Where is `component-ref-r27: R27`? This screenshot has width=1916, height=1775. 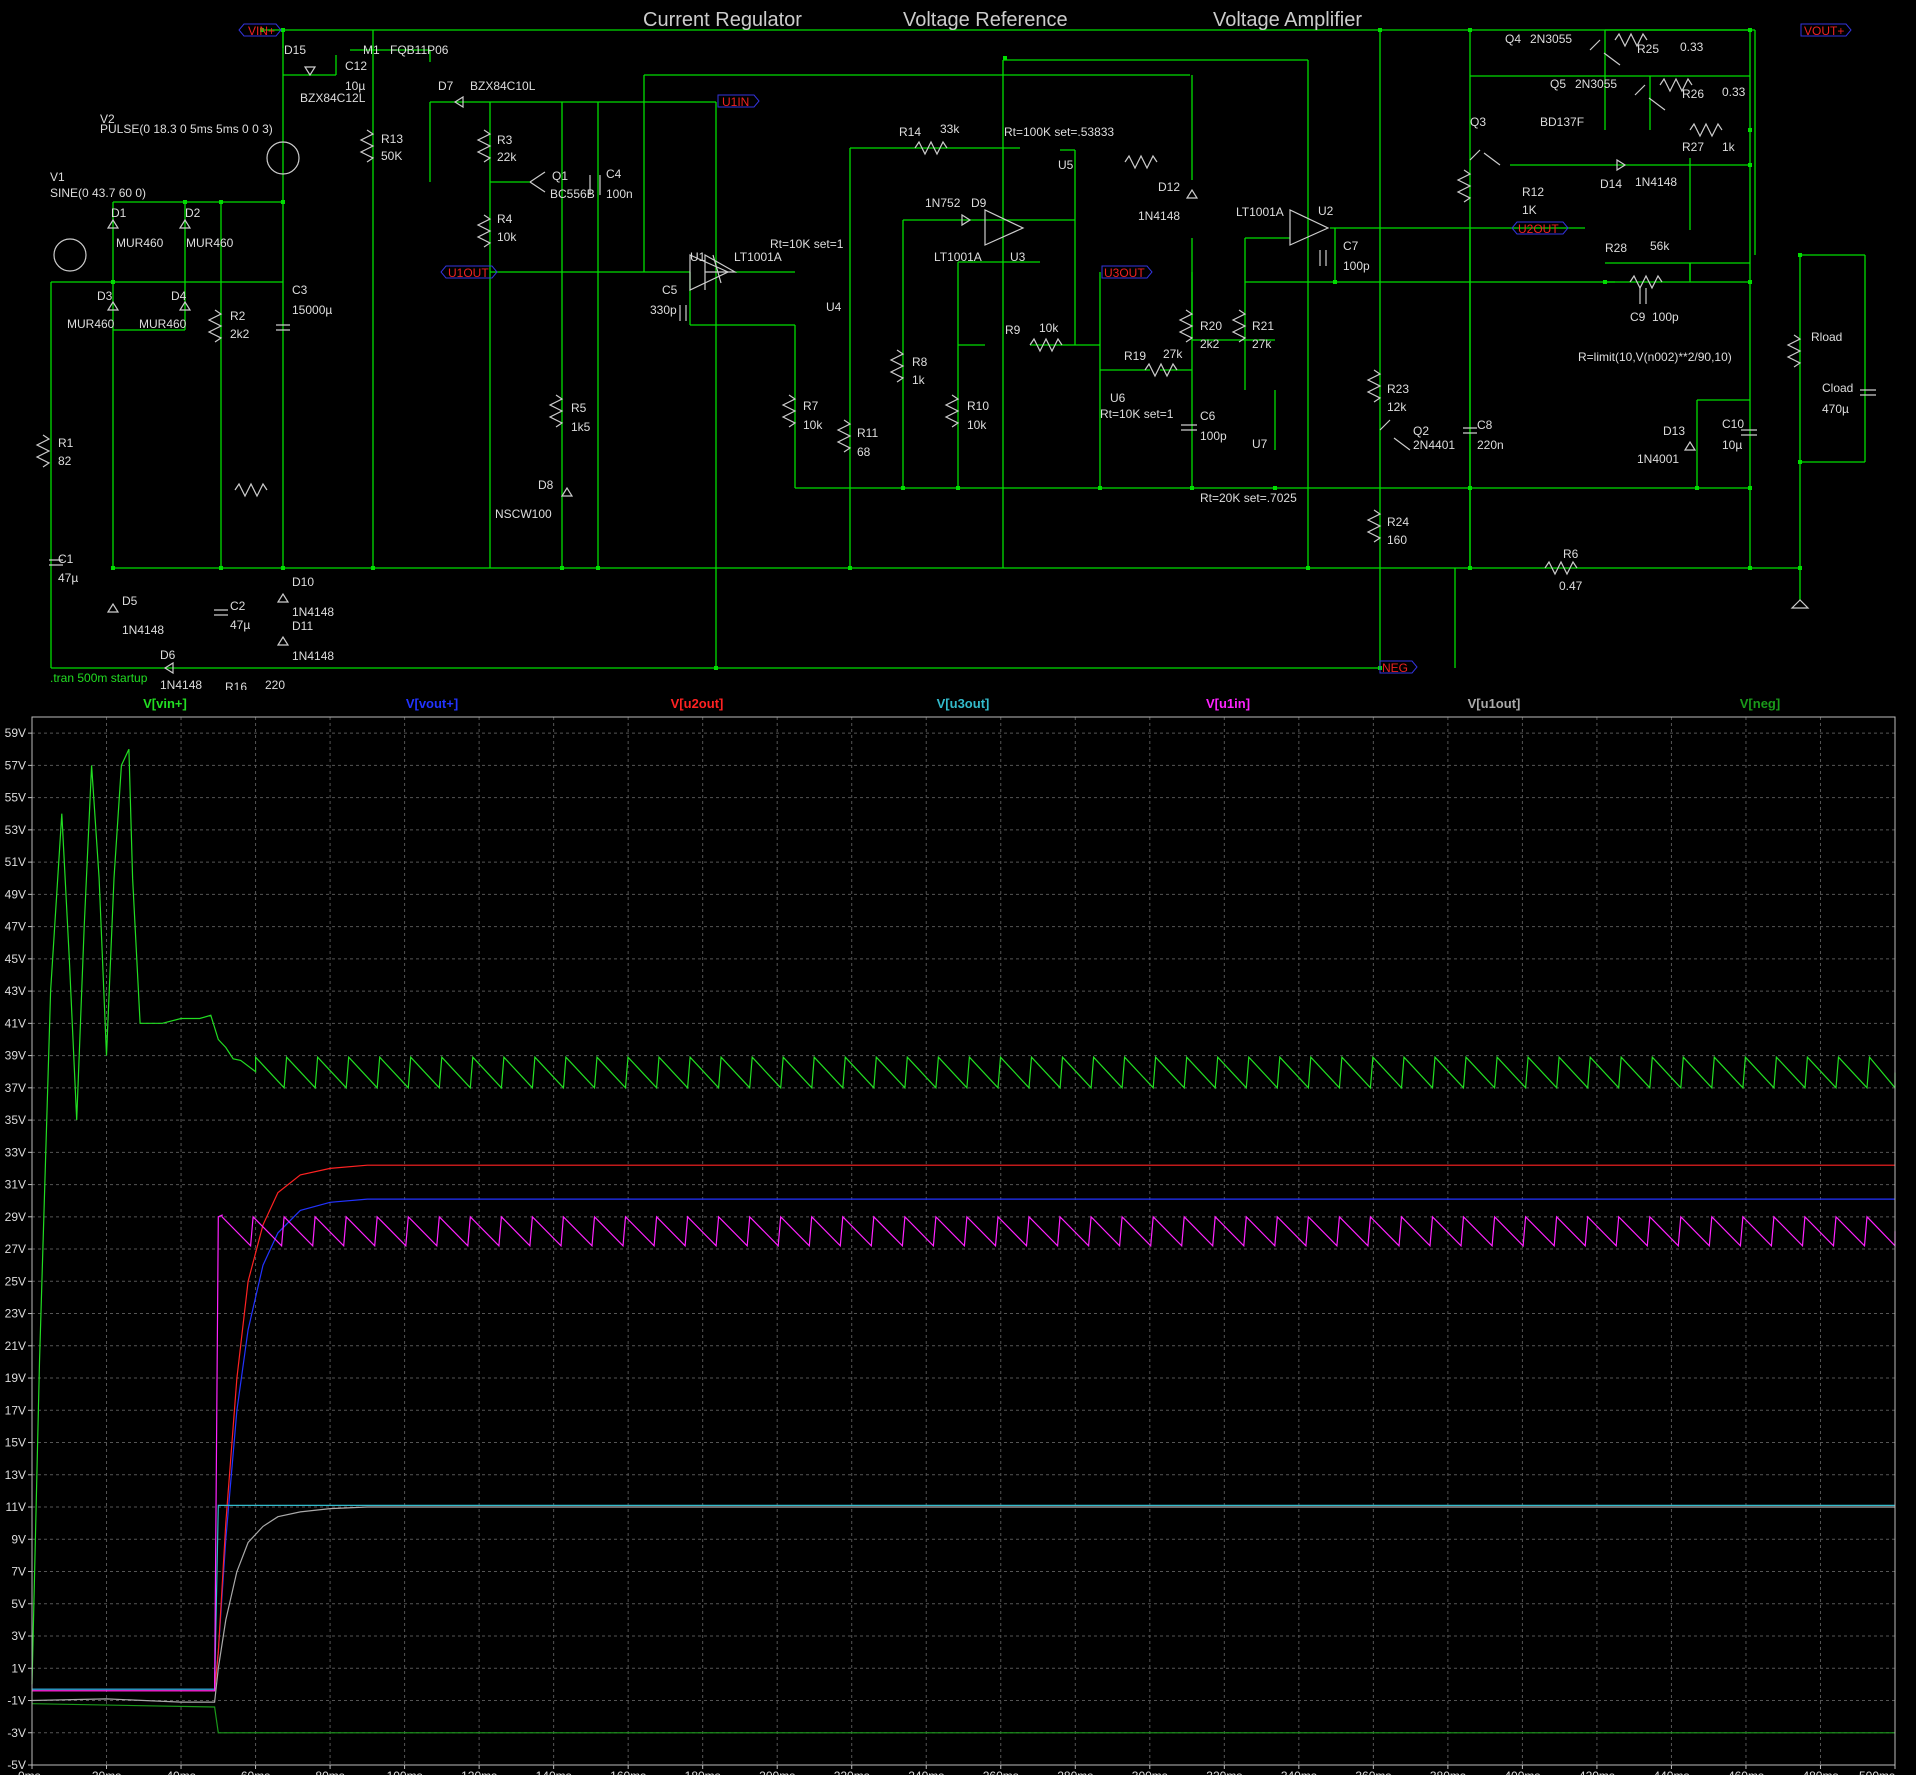
component-ref-r27: R27 is located at coordinates (1693, 147).